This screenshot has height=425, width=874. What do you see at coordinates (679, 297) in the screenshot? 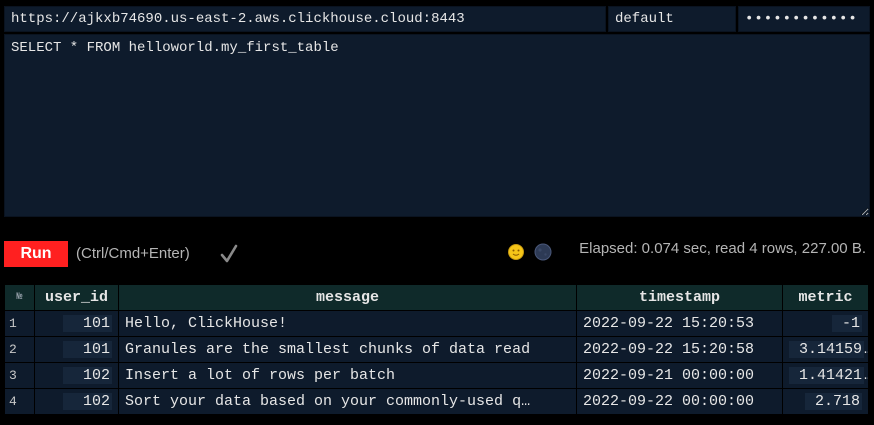
I see `column-header-timestamp: timestamp` at bounding box center [679, 297].